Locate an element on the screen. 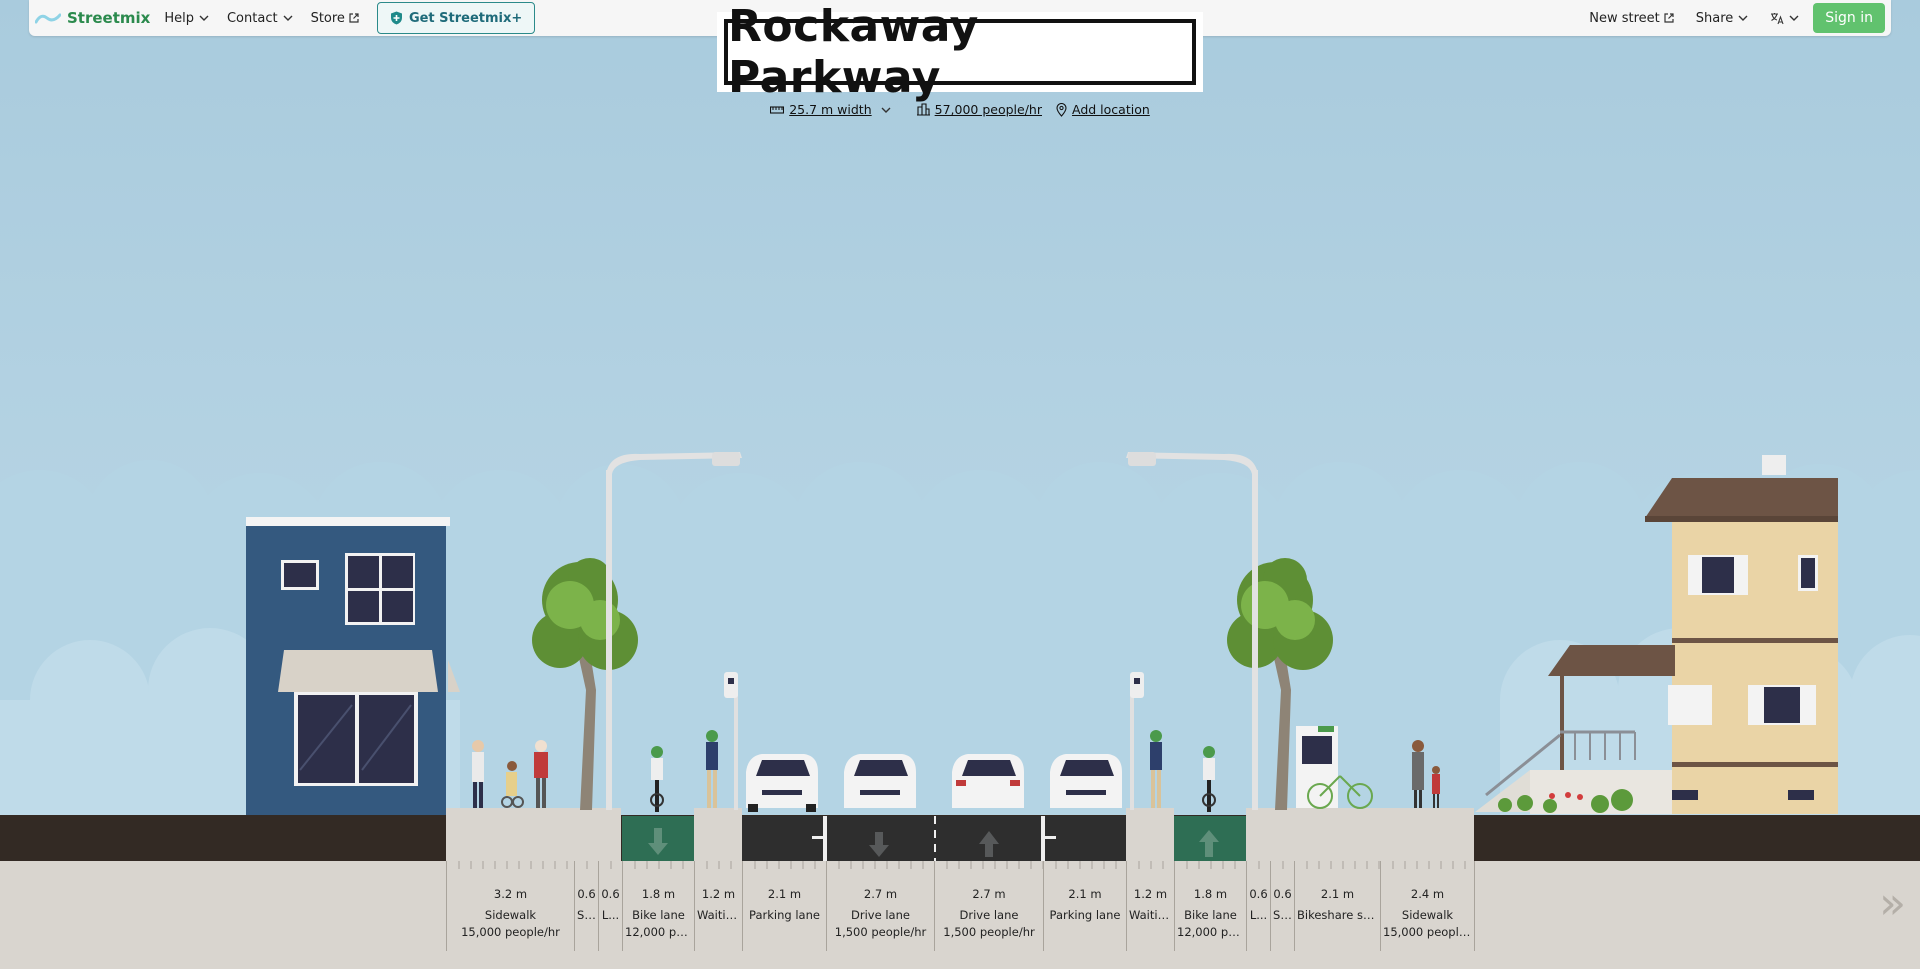 The width and height of the screenshot is (1920, 969). segment-label: 3.2 m Sidewalk 15,000 people/hr is located at coordinates (510, 906).